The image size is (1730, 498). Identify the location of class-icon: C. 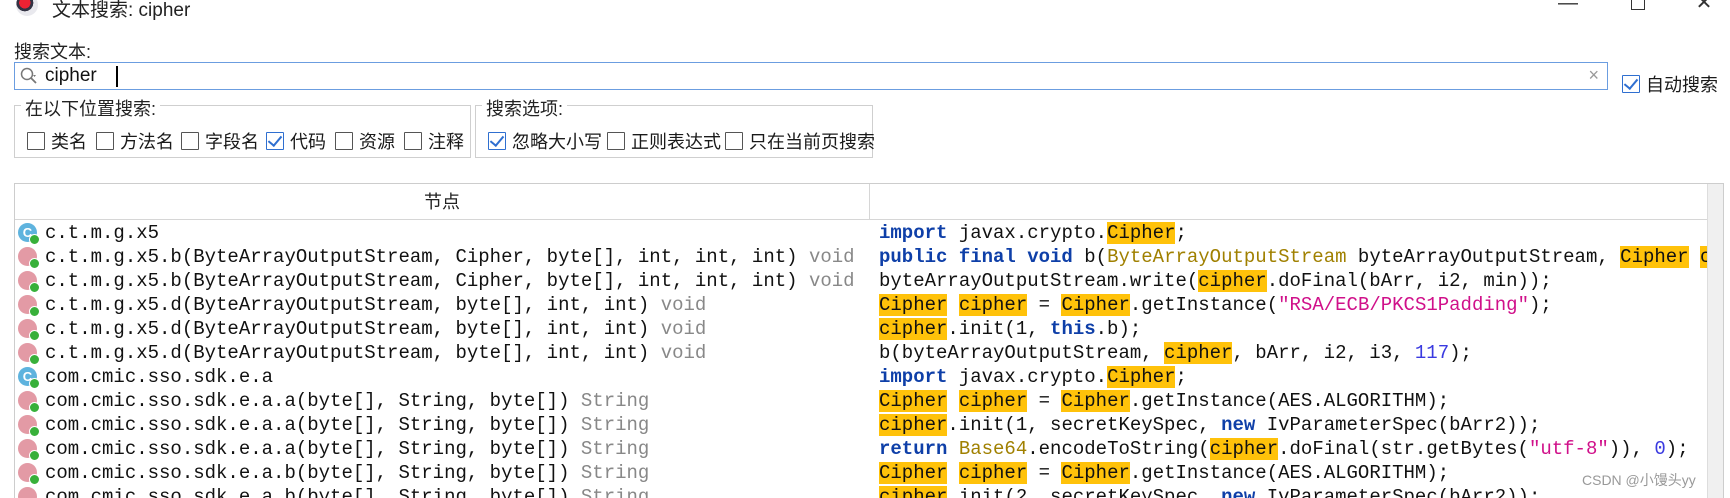
(29, 378).